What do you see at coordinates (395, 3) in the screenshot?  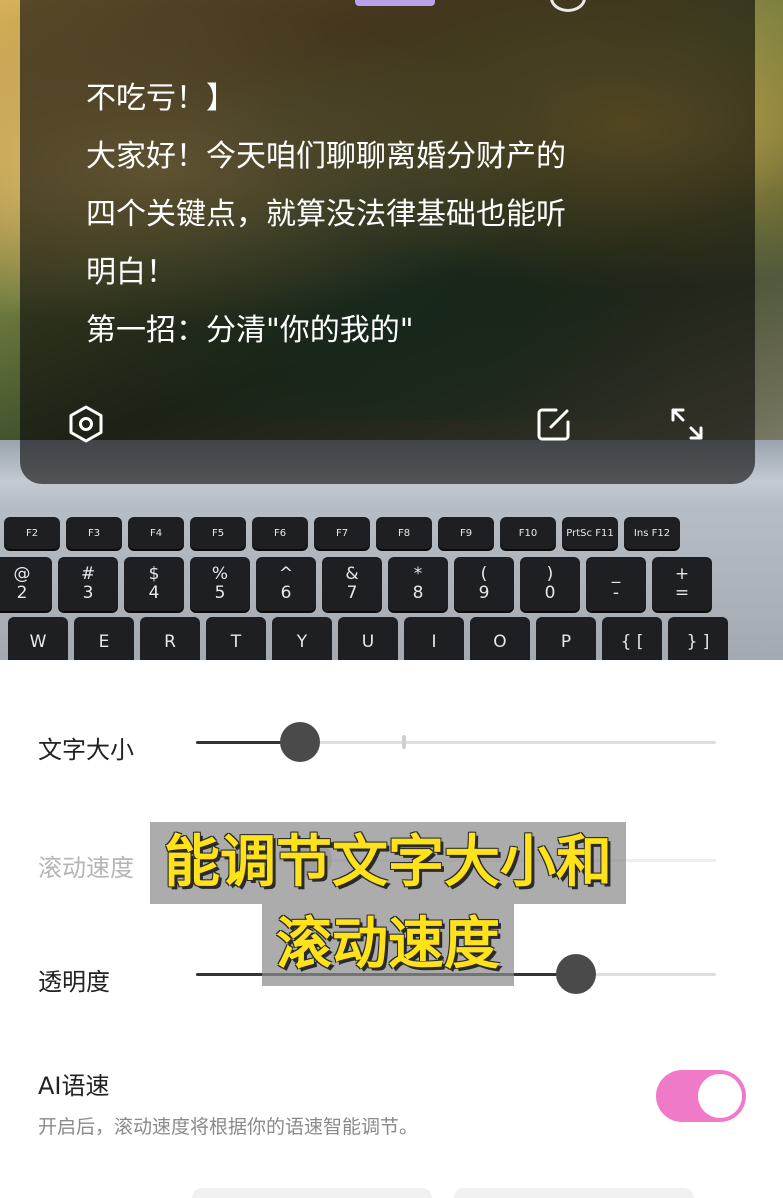 I see `drag-handle` at bounding box center [395, 3].